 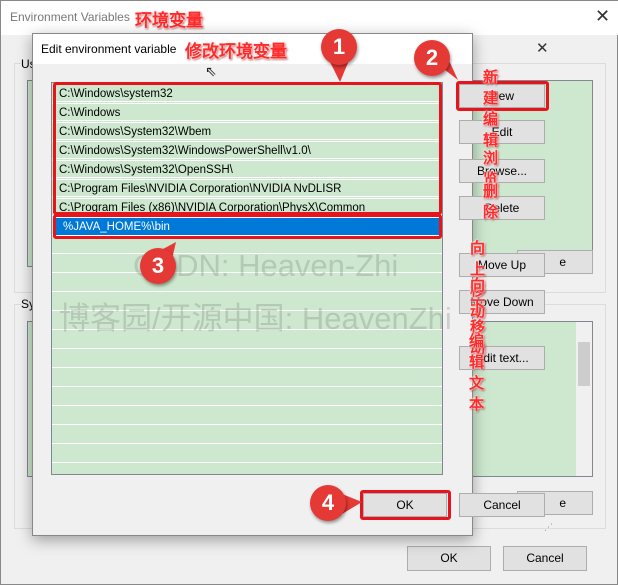 What do you see at coordinates (432, 58) in the screenshot?
I see `marker-2: 2` at bounding box center [432, 58].